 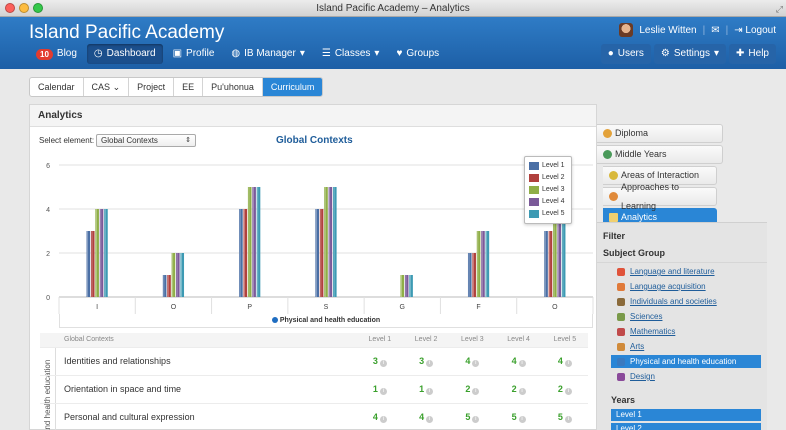 What do you see at coordinates (233, 87) in the screenshot?
I see `tab-puuhonua: Pu'uhonua` at bounding box center [233, 87].